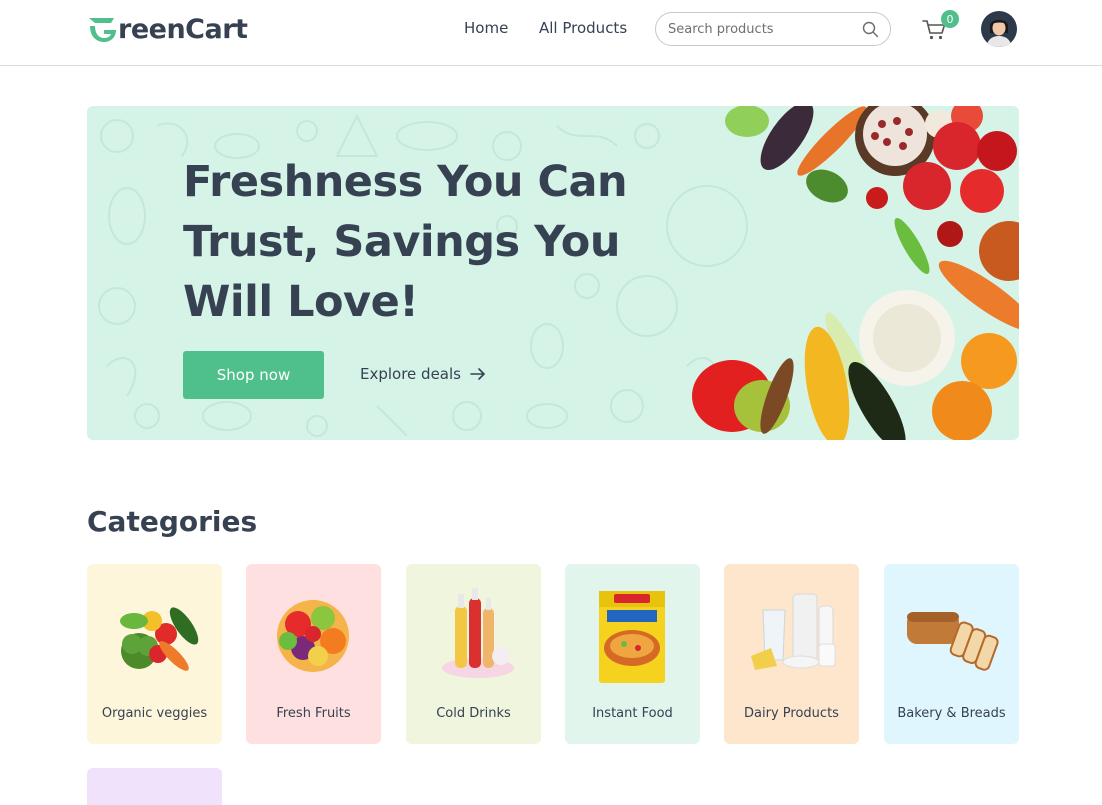  I want to click on category-label: Organic veggies, so click(154, 713).